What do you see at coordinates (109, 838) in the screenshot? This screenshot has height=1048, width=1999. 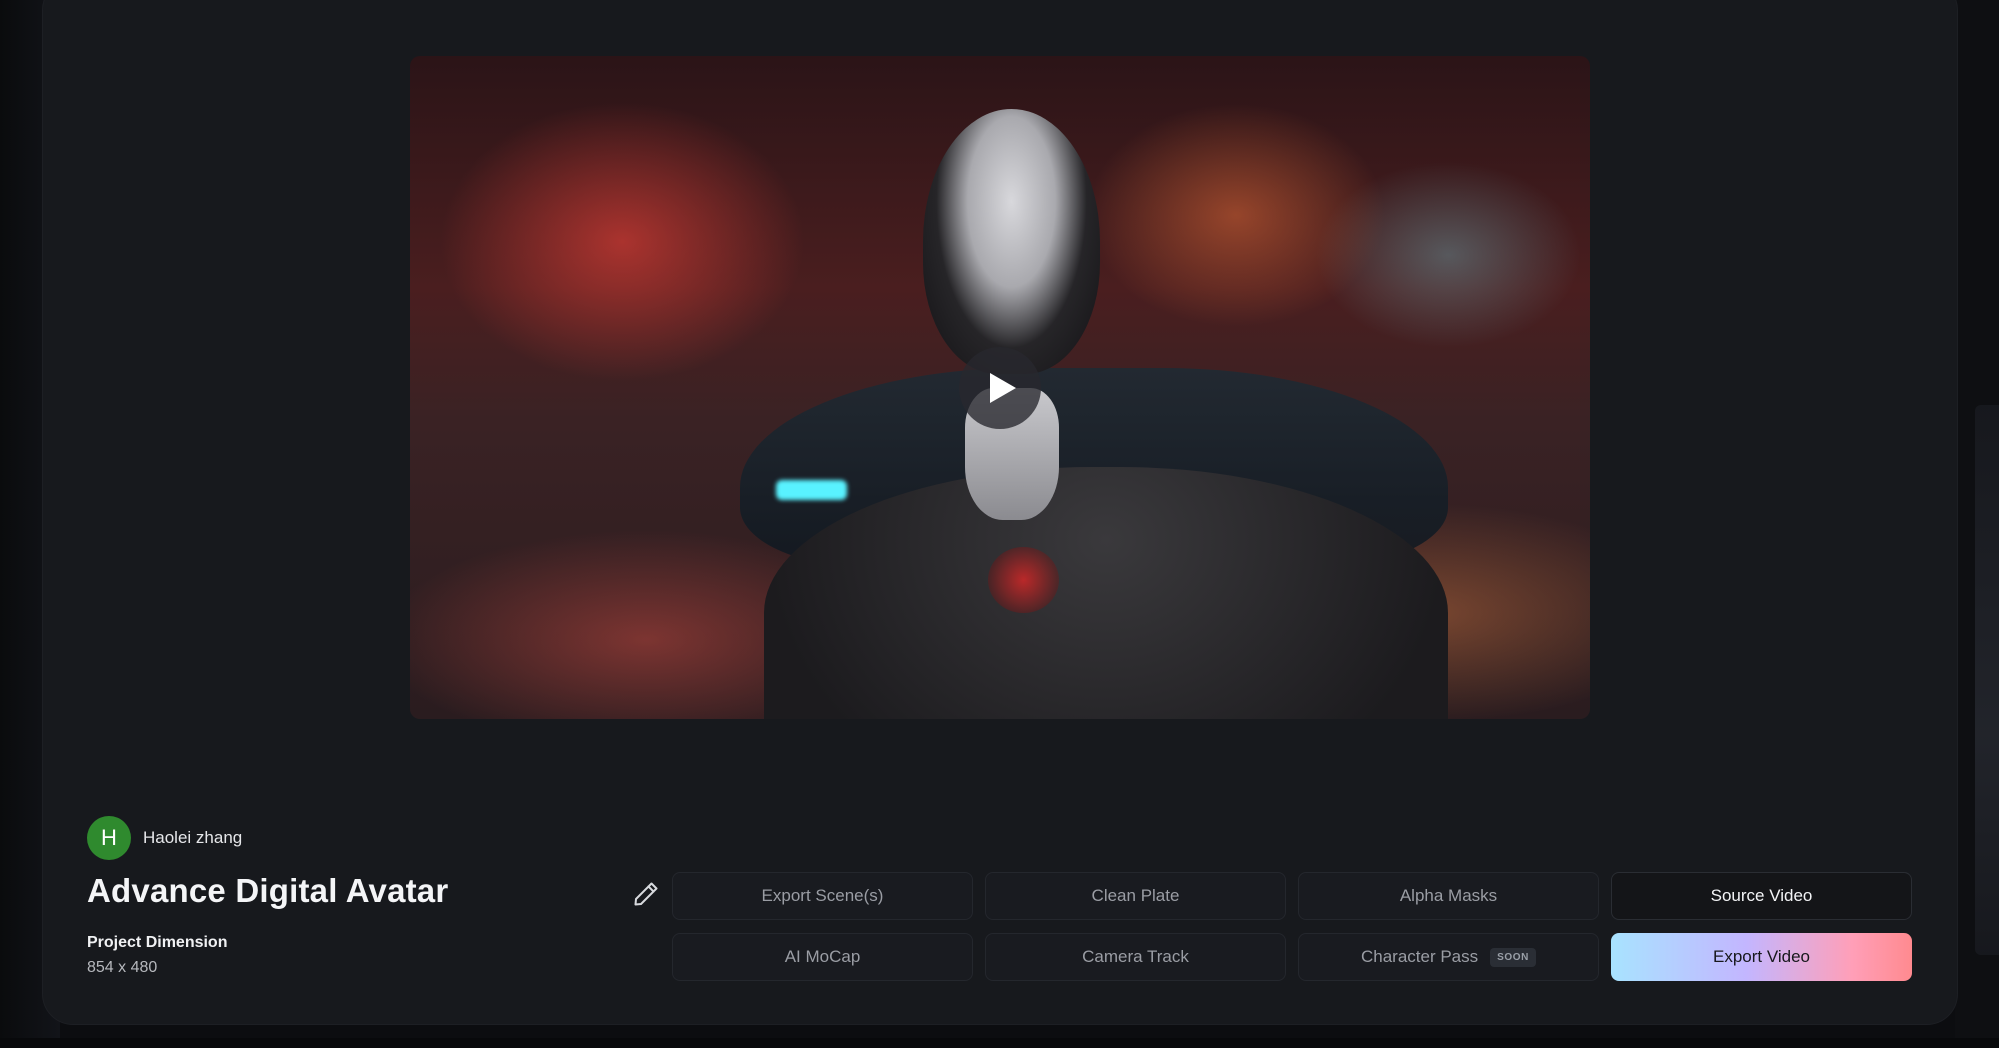 I see `avatar: H` at bounding box center [109, 838].